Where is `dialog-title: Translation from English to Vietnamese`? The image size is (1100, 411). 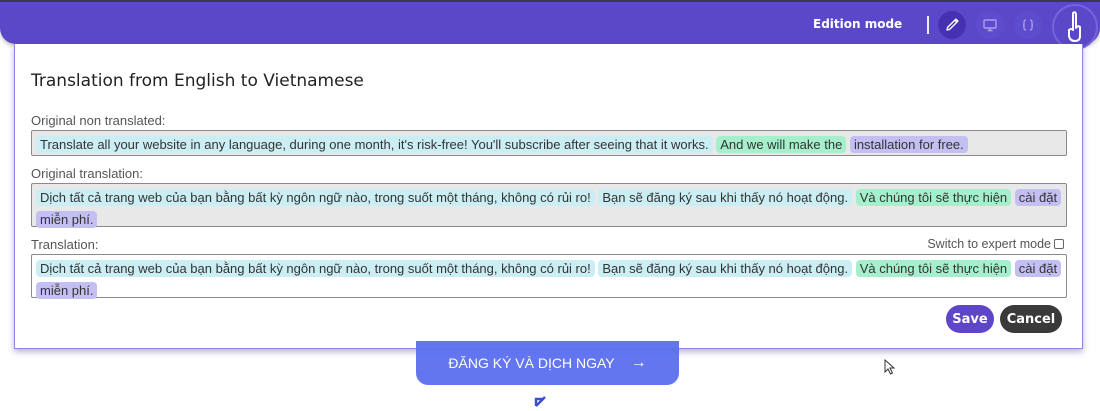 dialog-title: Translation from English to Vietnamese is located at coordinates (197, 81).